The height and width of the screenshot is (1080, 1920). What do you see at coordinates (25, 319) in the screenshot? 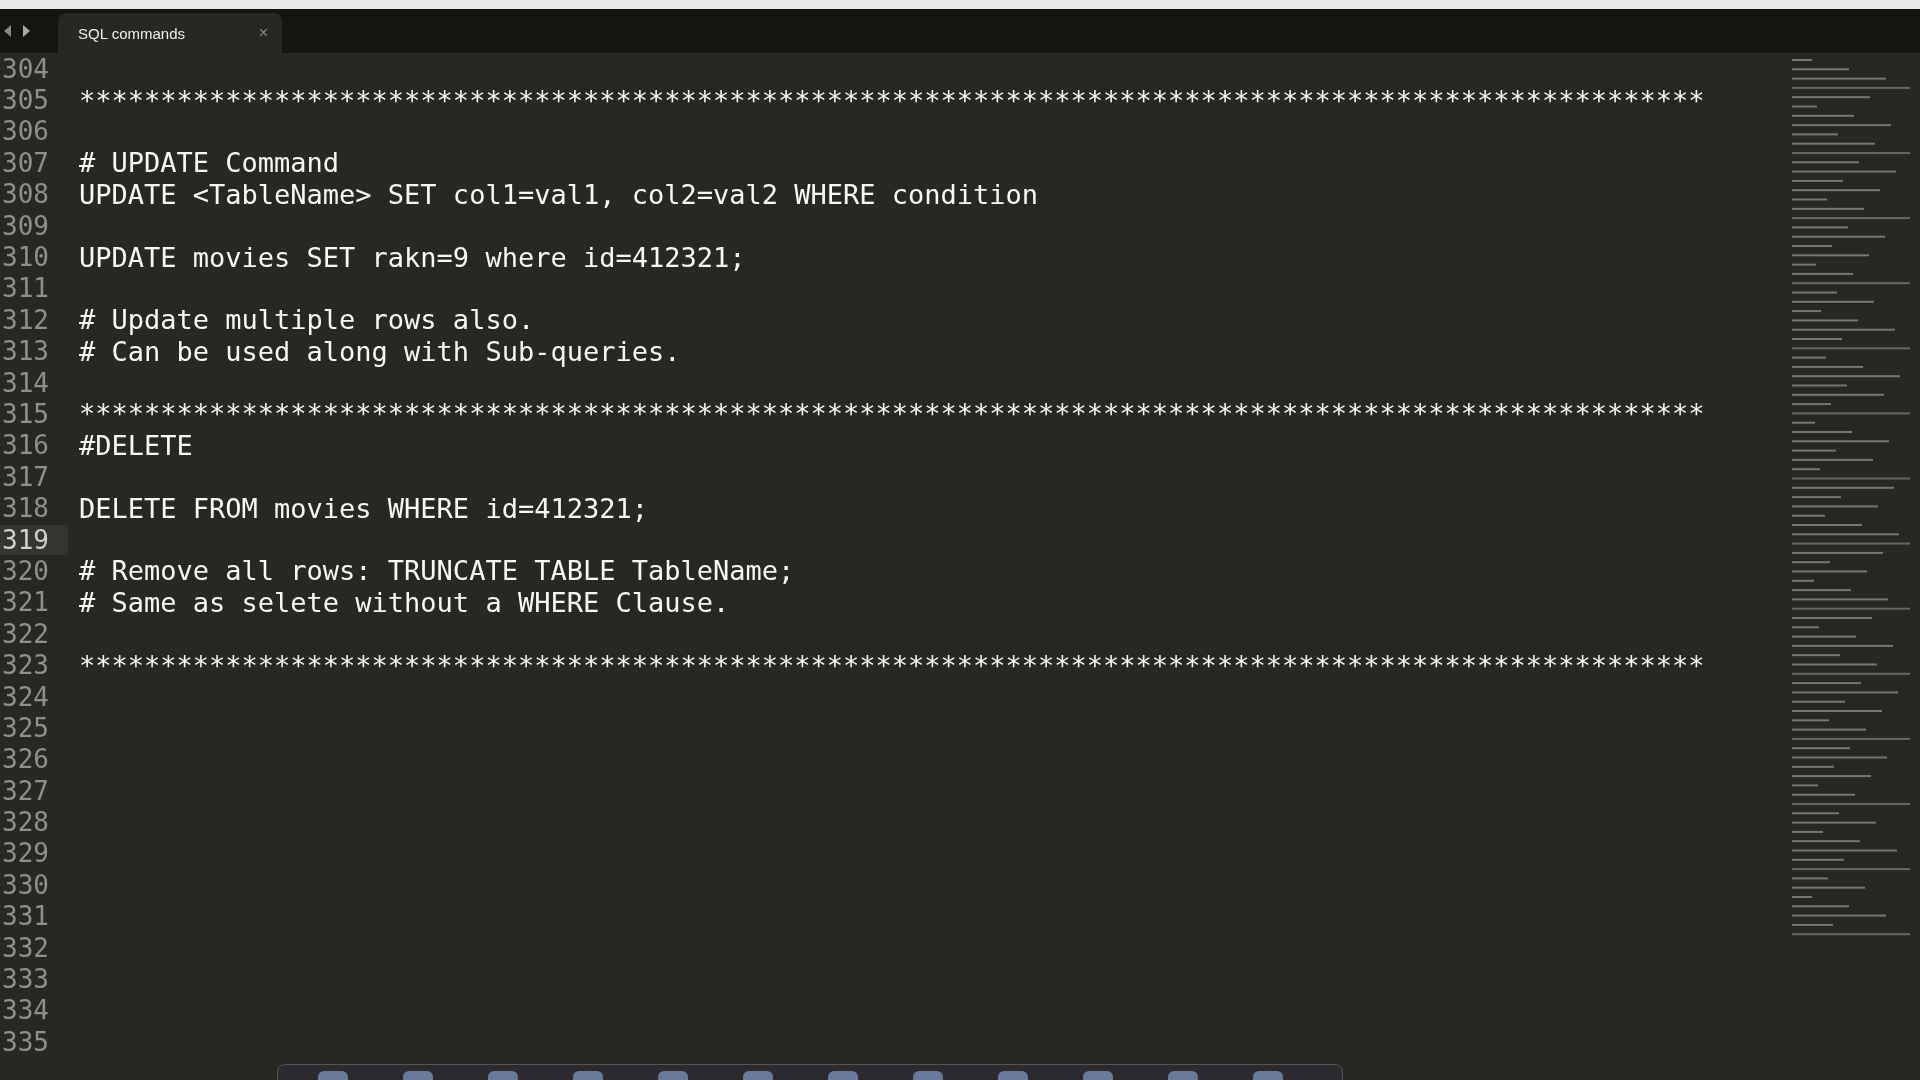
I see `line-number: 312` at bounding box center [25, 319].